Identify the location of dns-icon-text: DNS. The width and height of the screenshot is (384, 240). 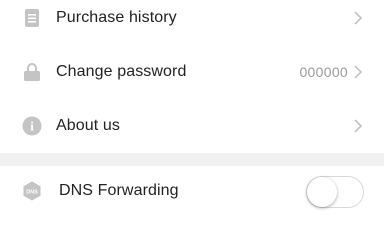
(32, 192).